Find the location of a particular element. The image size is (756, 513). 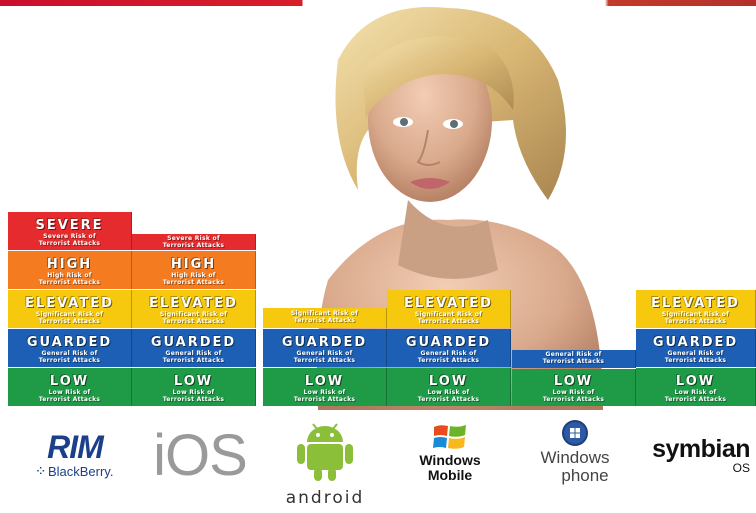

windows-mobile-logo: Windows Mobile is located at coordinates (450, 452).